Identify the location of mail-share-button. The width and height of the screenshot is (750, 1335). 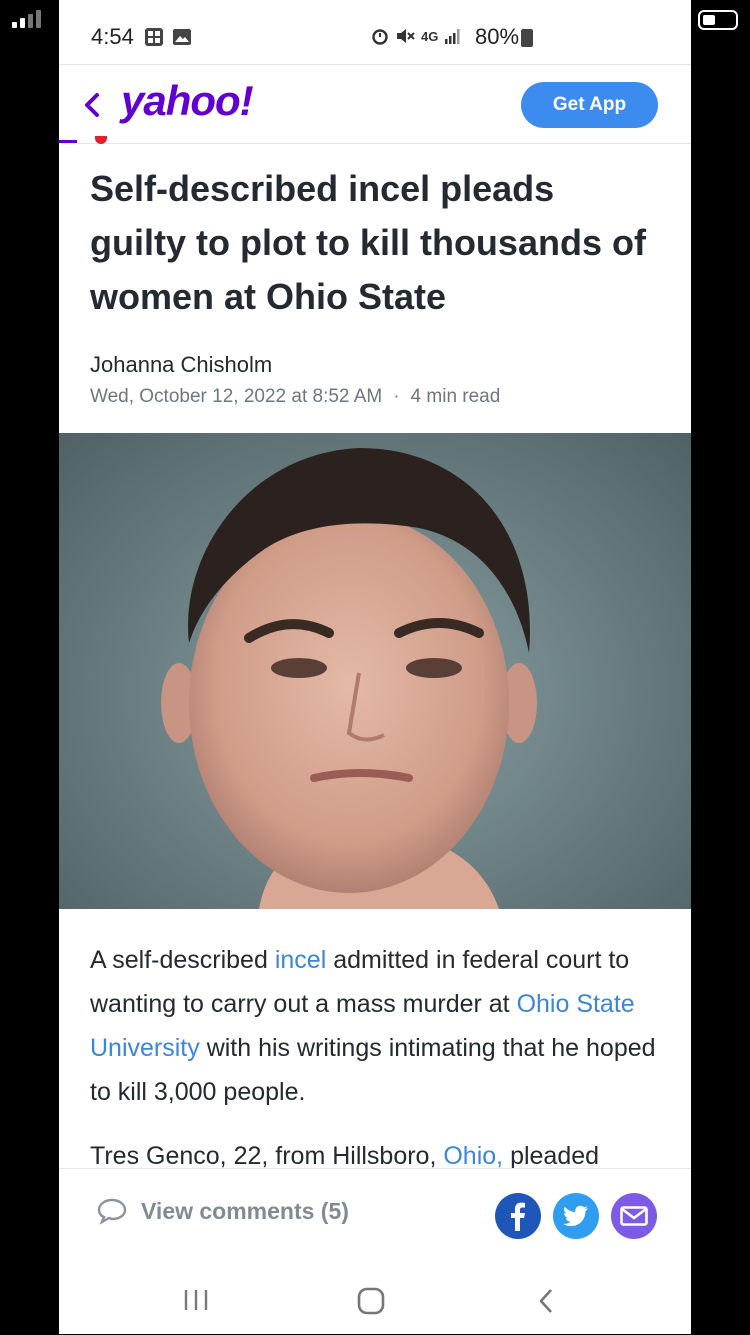
(634, 1216).